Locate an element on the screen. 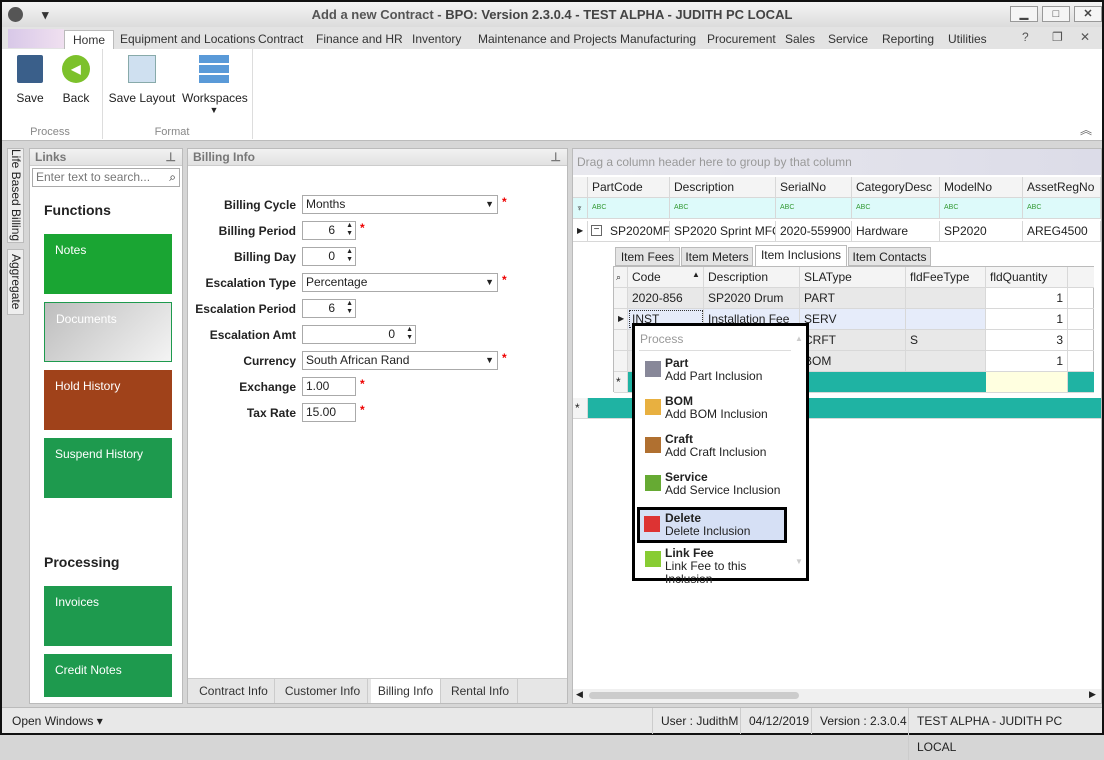 The image size is (1104, 760). back-button: ◀ Back is located at coordinates (76, 80).